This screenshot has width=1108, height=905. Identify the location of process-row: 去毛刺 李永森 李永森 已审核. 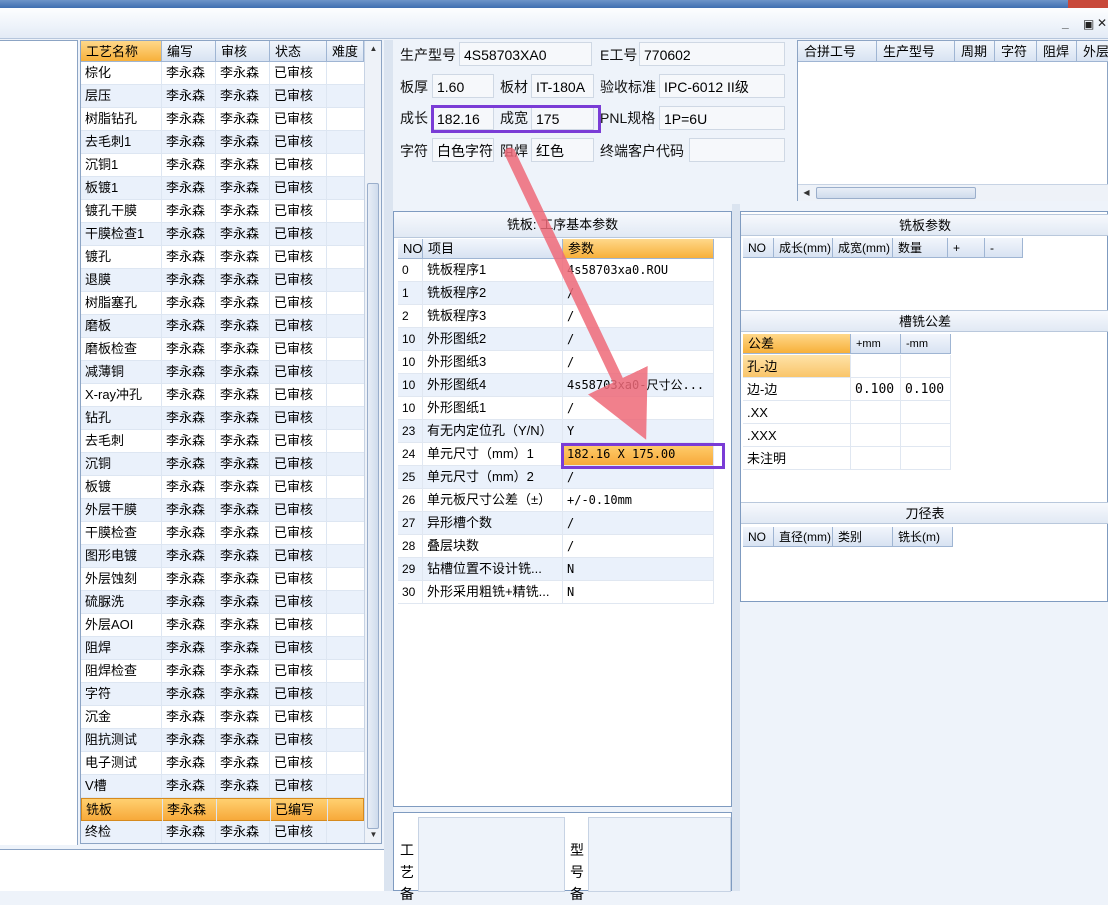
(222, 441).